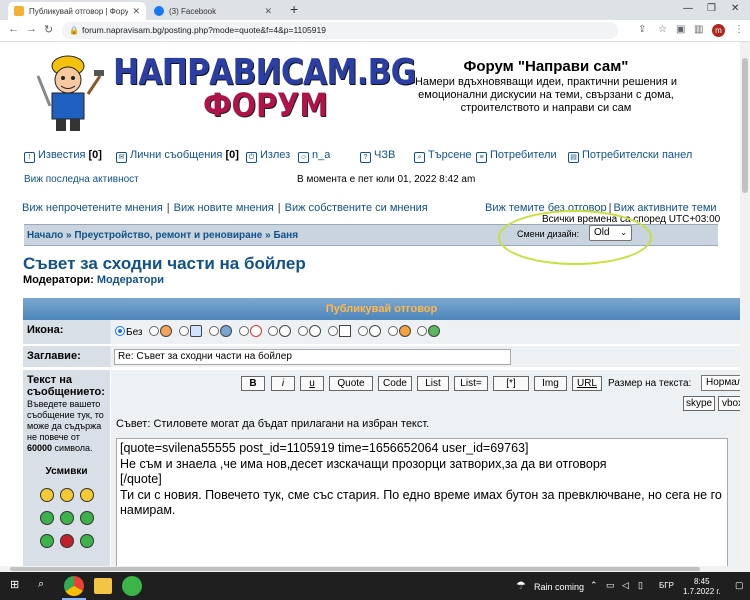 The width and height of the screenshot is (750, 600). What do you see at coordinates (184, 331) in the screenshot?
I see `icon-radio-star` at bounding box center [184, 331].